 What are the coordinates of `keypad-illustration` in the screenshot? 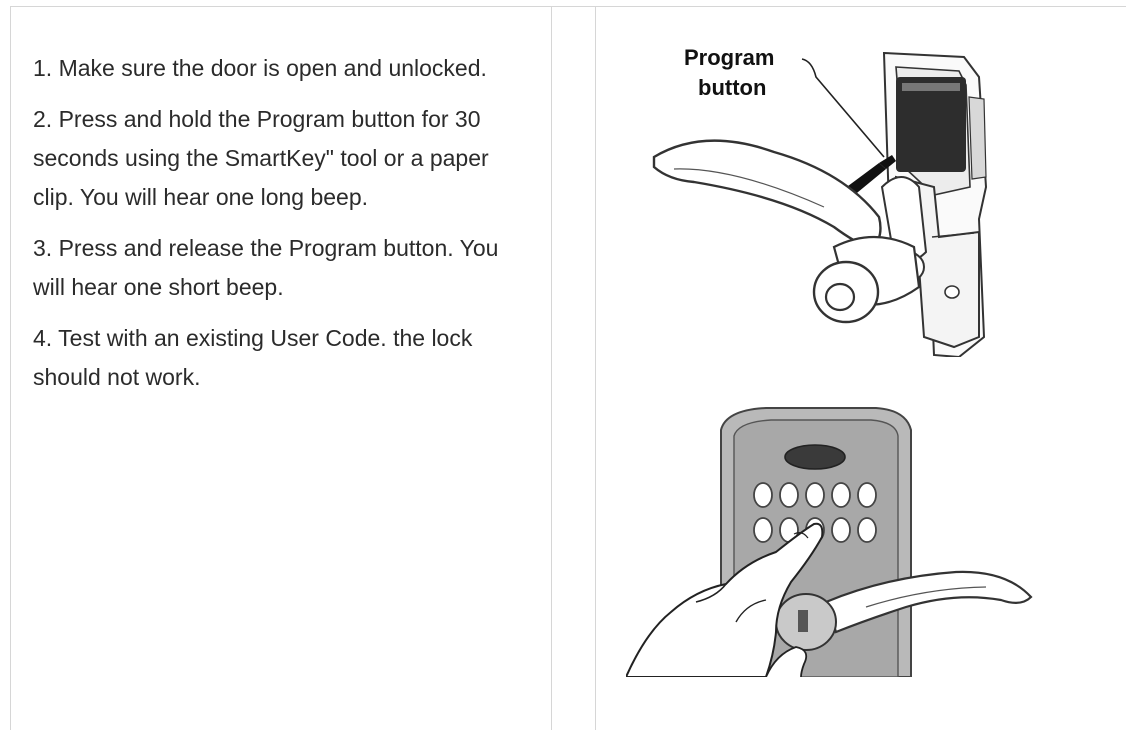 It's located at (836, 534).